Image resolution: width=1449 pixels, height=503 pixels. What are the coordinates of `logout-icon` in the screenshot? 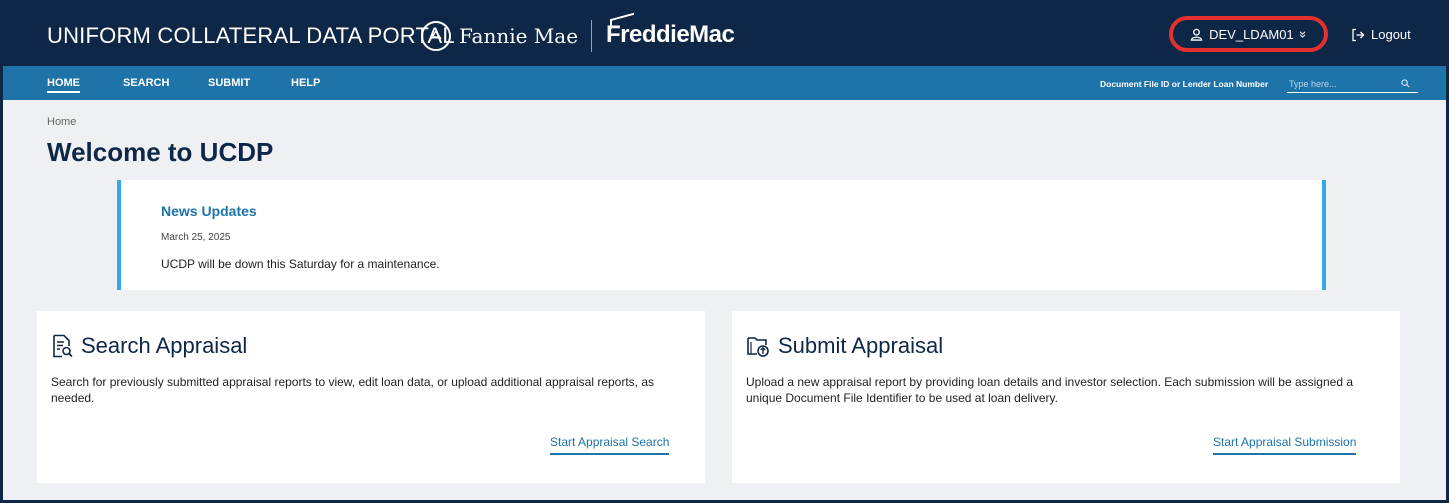 It's located at (1358, 35).